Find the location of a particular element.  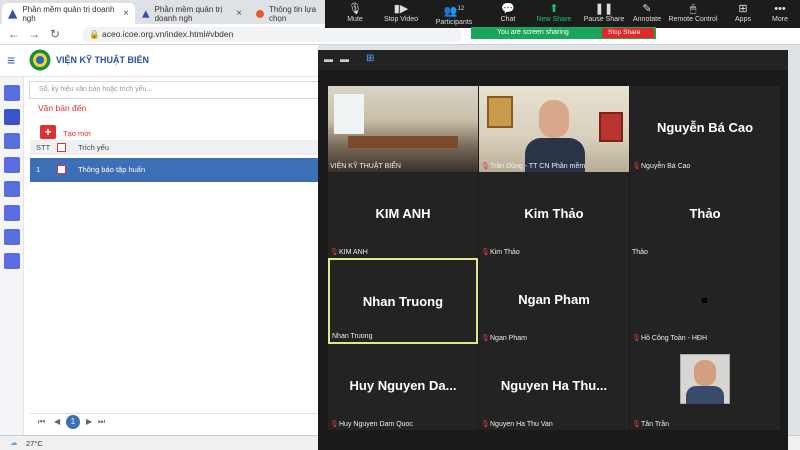

participant-name: Nhan Truong is located at coordinates (352, 336).